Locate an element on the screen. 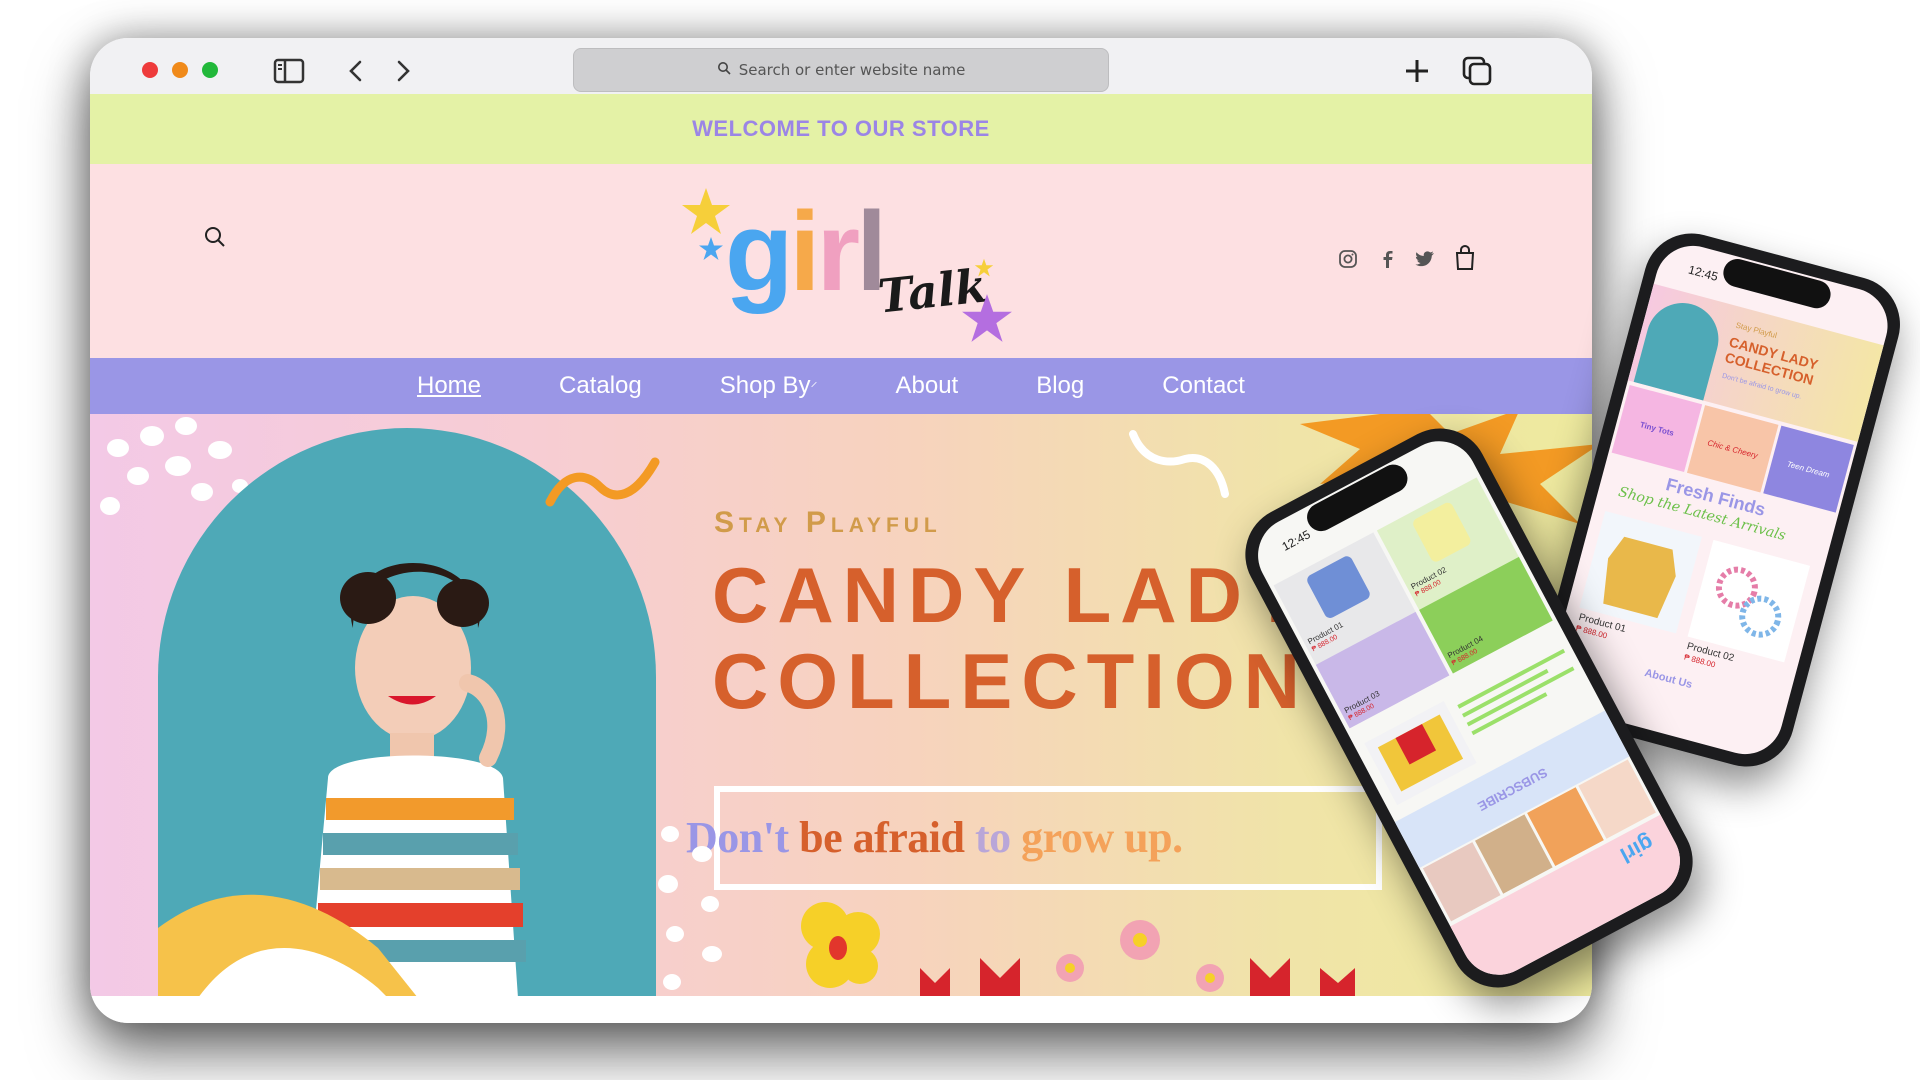 The image size is (1920, 1080). model-illustration is located at coordinates (342, 779).